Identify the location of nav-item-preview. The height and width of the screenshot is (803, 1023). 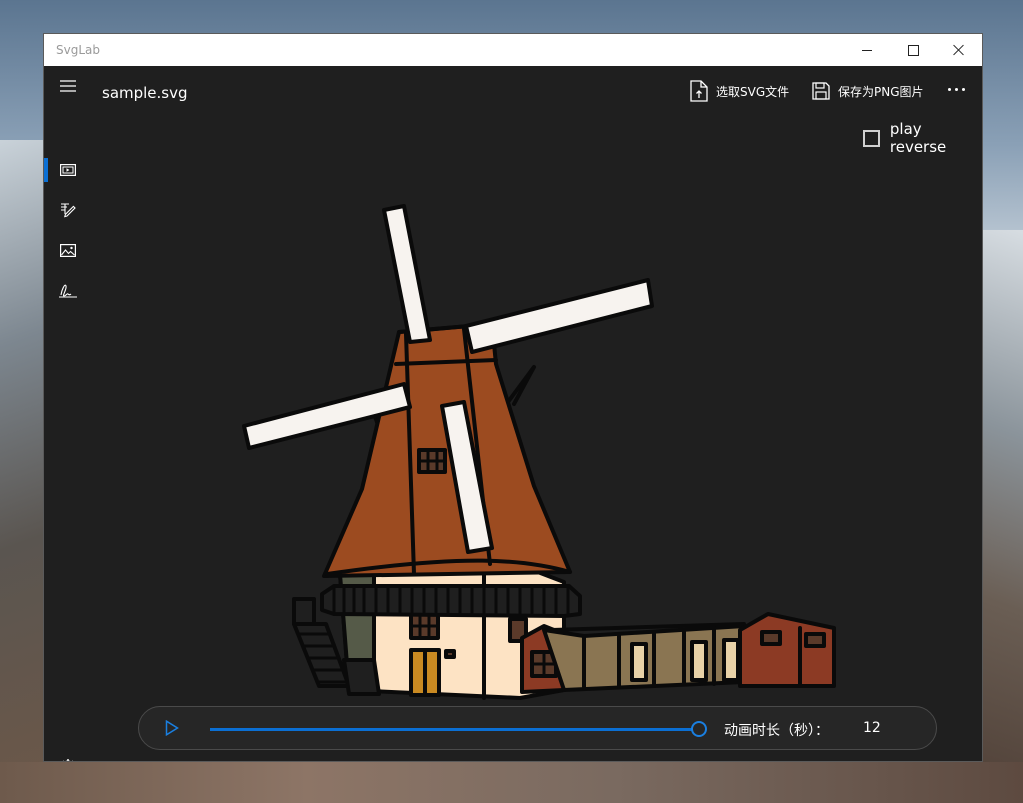
(68, 170).